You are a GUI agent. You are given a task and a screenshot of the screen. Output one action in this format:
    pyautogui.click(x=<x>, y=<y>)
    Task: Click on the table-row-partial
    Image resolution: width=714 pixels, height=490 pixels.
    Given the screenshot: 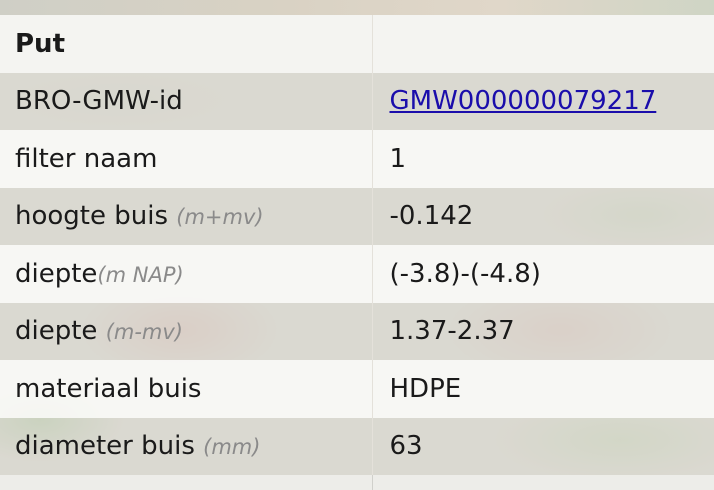 What is the action you would take?
    pyautogui.click(x=357, y=482)
    